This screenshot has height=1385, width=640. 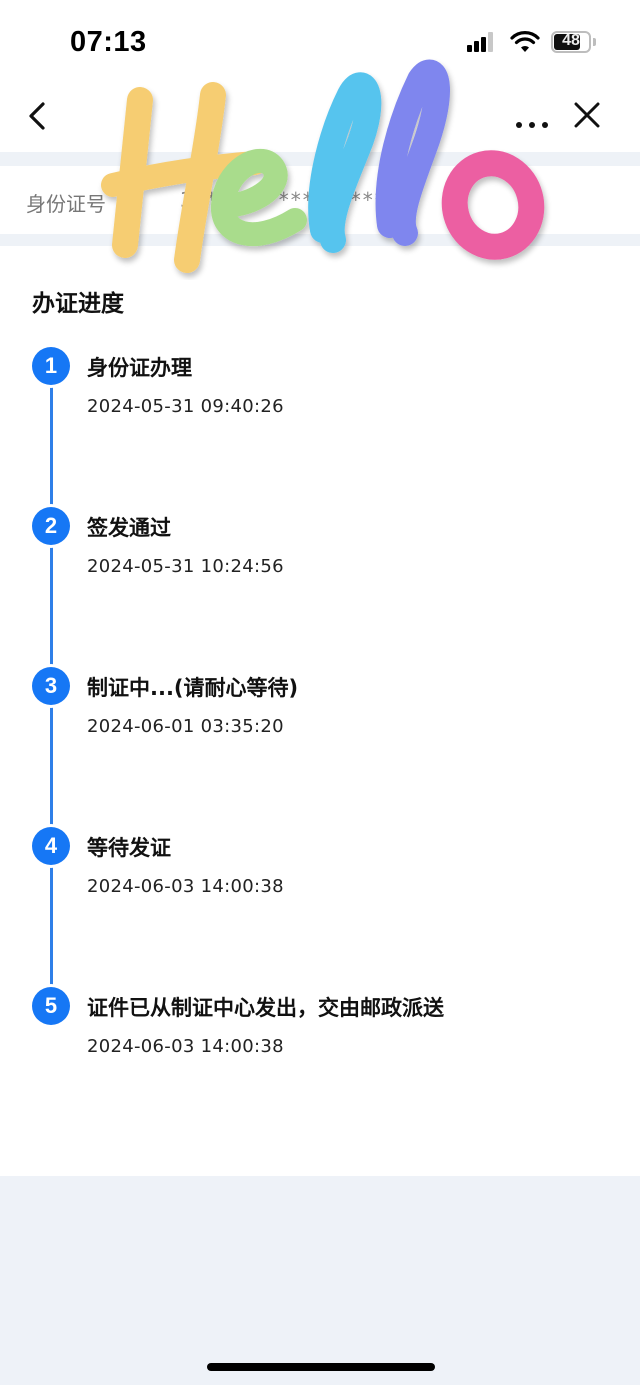 What do you see at coordinates (66, 204) in the screenshot?
I see `id-number-label: 身份证号` at bounding box center [66, 204].